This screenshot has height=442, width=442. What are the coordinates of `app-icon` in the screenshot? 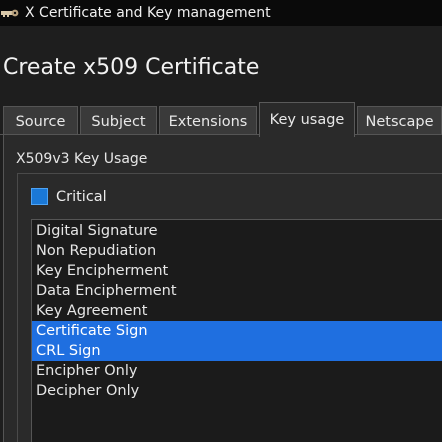 It's located at (10, 13).